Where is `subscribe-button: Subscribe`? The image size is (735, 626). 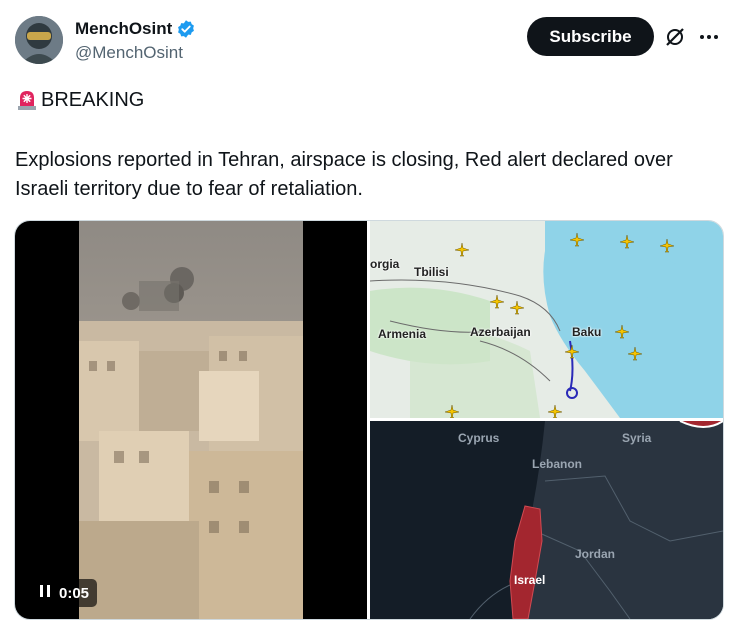 subscribe-button: Subscribe is located at coordinates (590, 36).